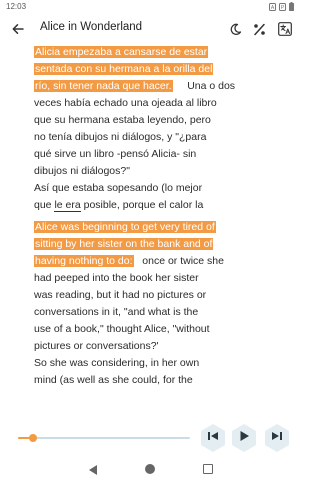  I want to click on audio-player, so click(150, 438).